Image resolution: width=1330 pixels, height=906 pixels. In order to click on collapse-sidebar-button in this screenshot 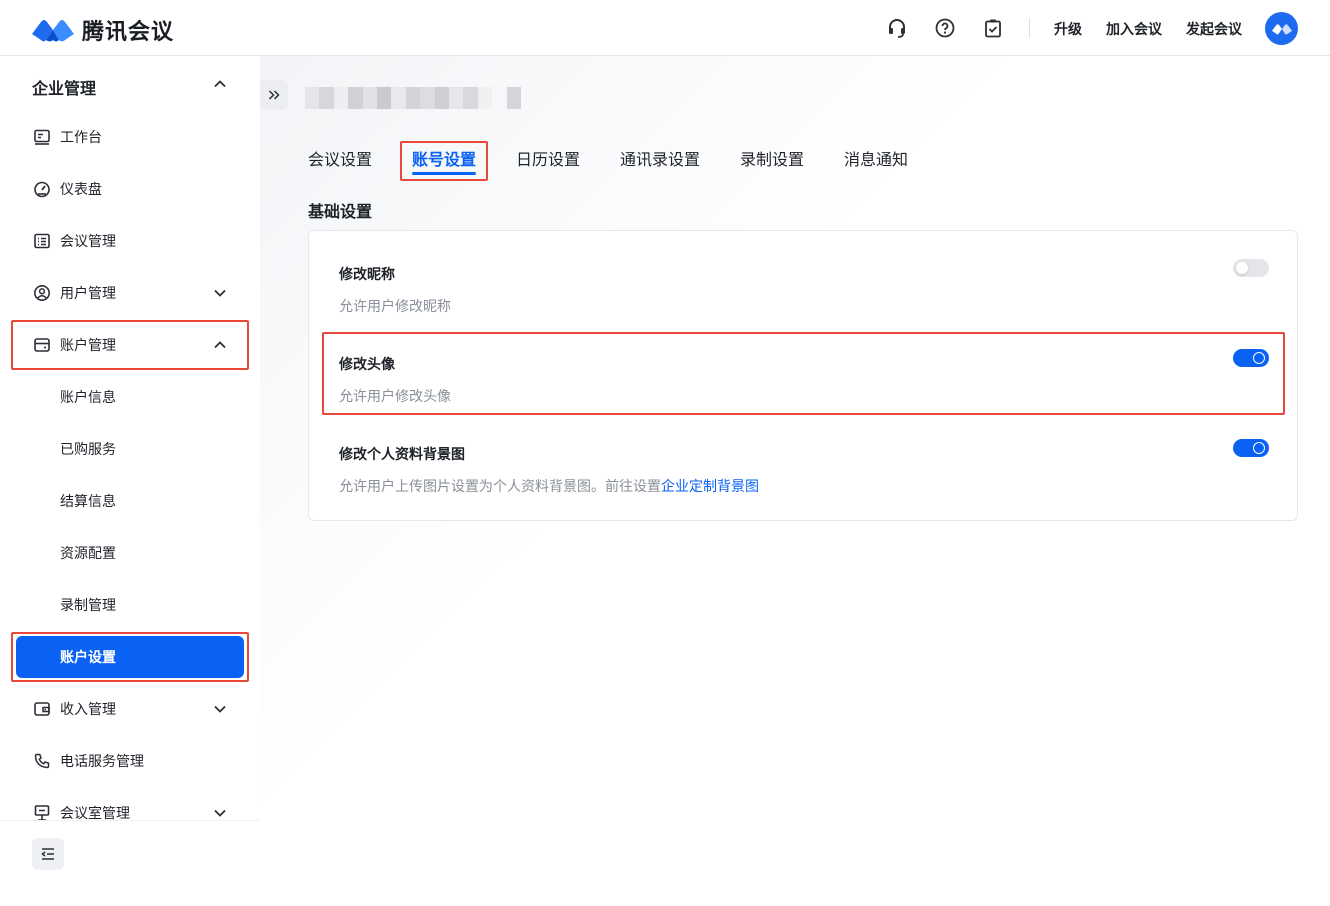, I will do `click(48, 854)`.